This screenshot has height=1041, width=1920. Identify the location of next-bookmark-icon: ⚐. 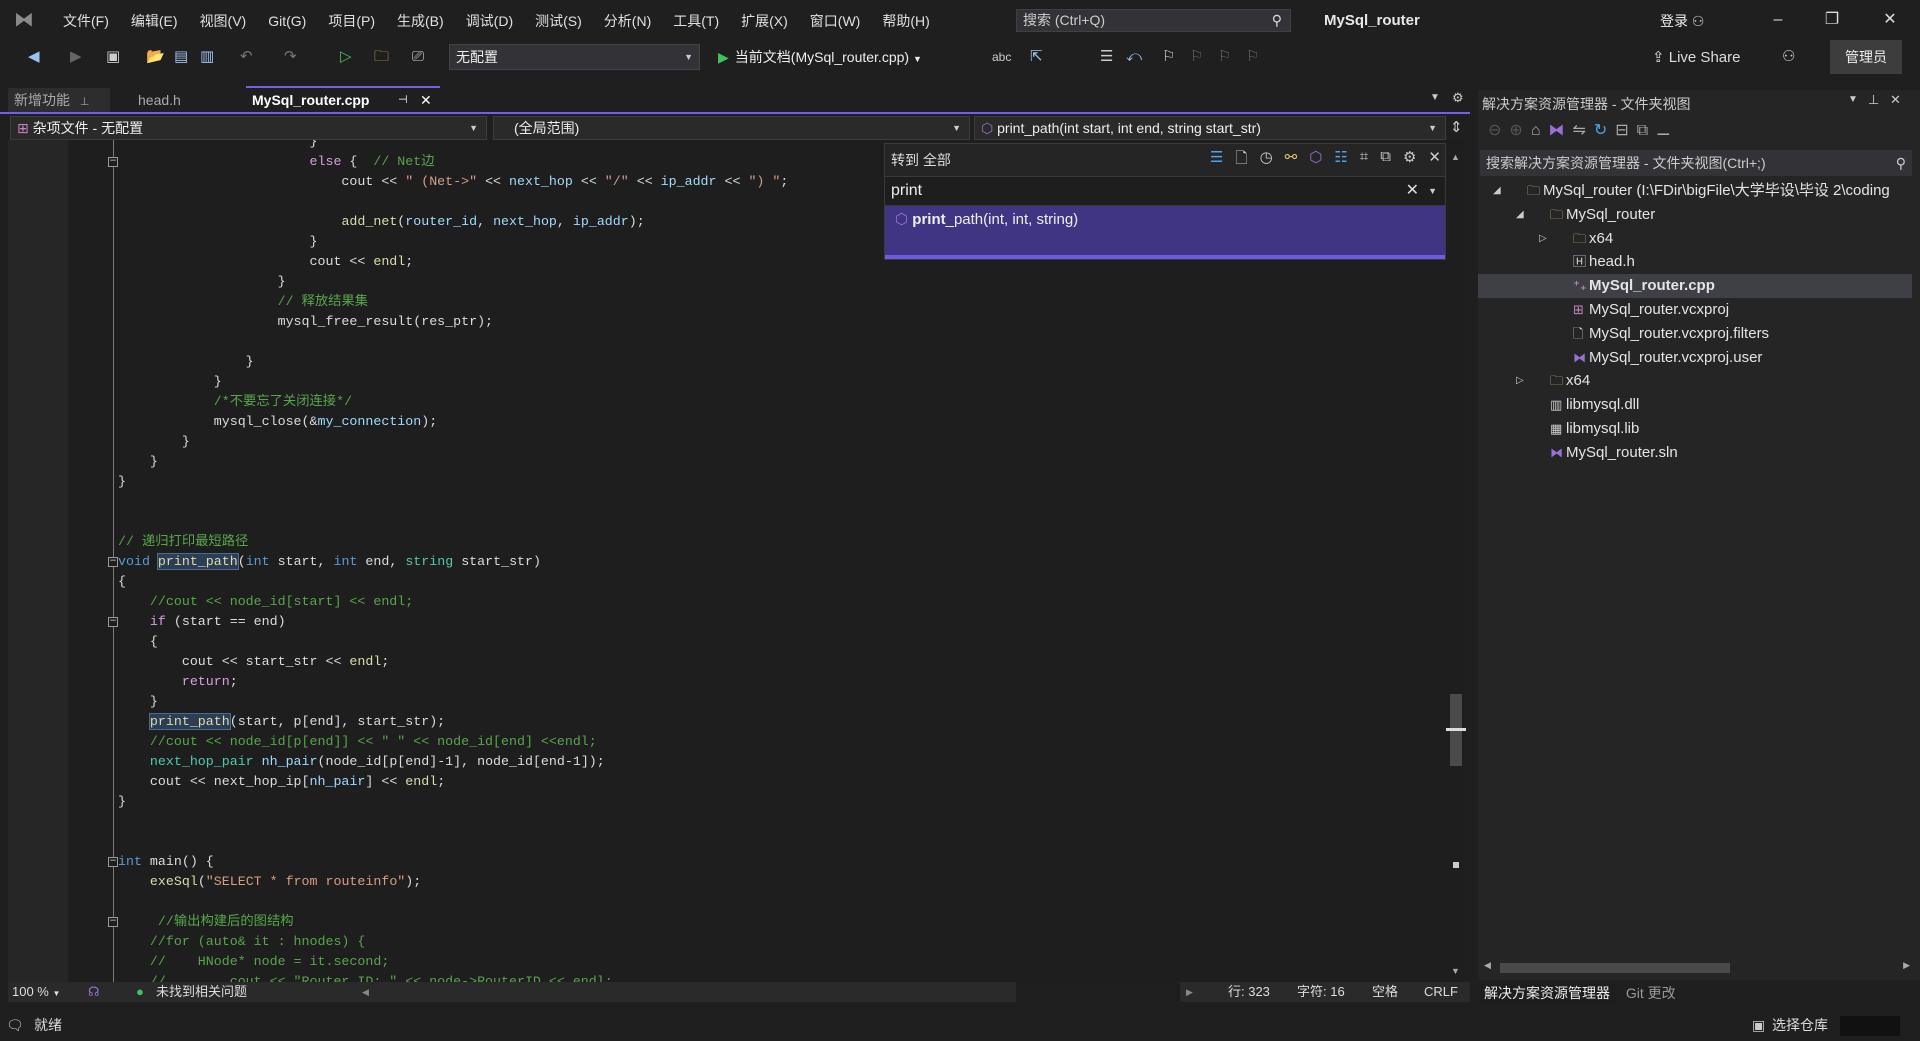
(1224, 57).